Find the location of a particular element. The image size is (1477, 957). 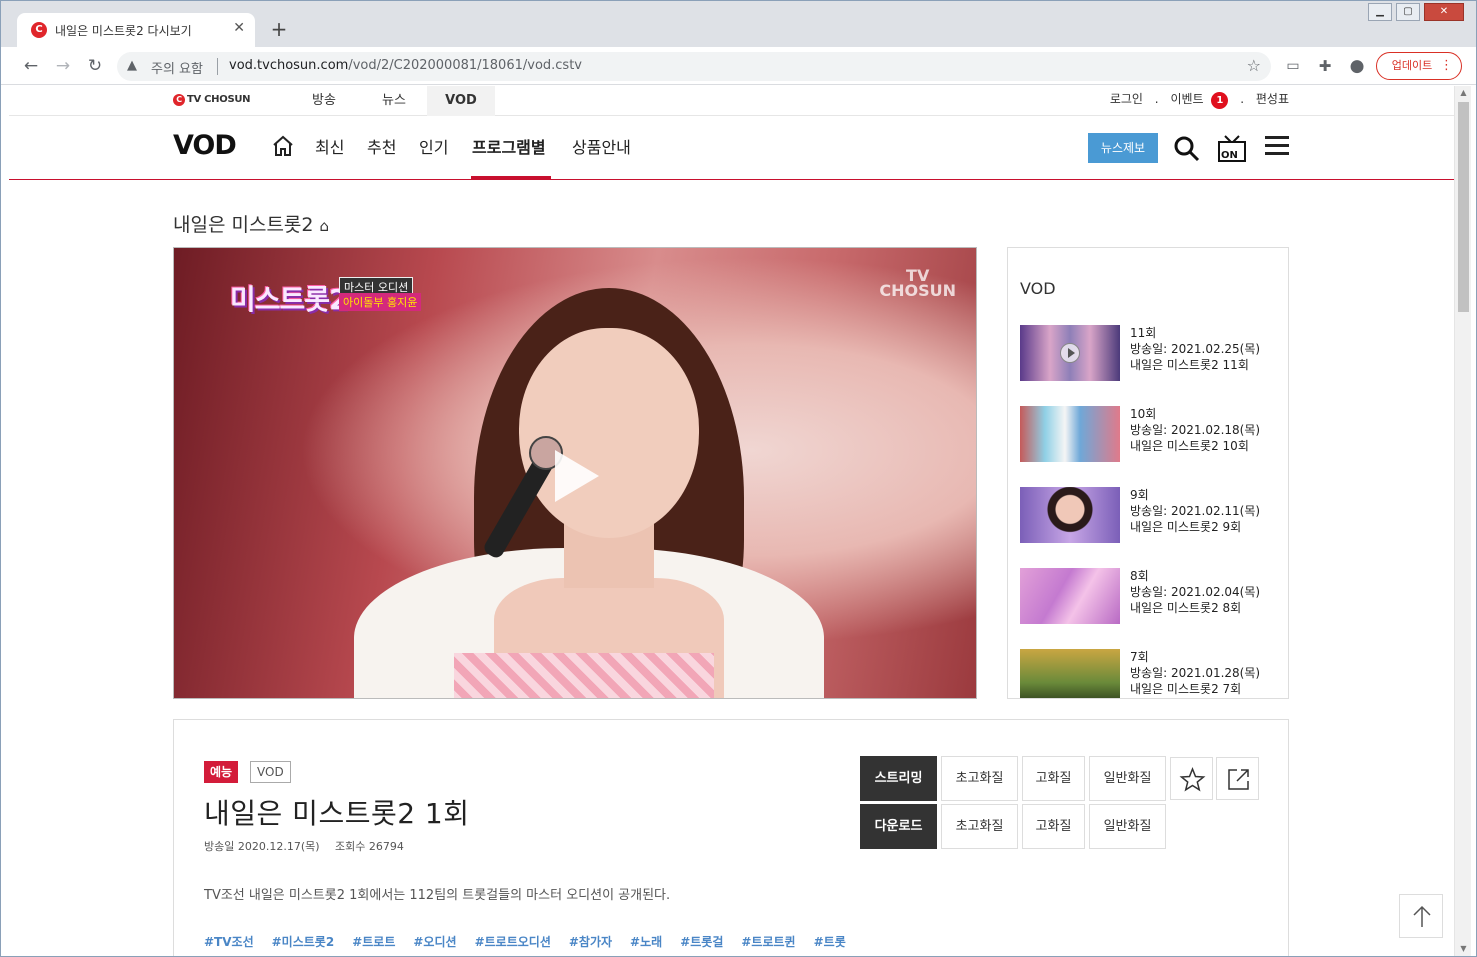

tab-close-icon: ✕ is located at coordinates (239, 28).